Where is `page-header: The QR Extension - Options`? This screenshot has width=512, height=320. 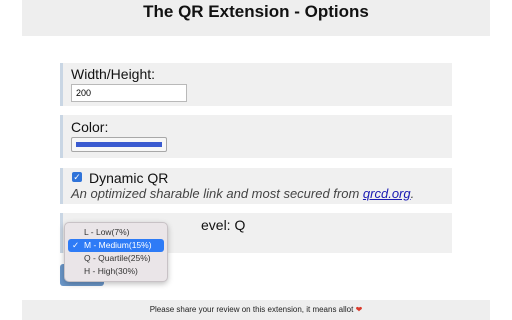 page-header: The QR Extension - Options is located at coordinates (256, 18).